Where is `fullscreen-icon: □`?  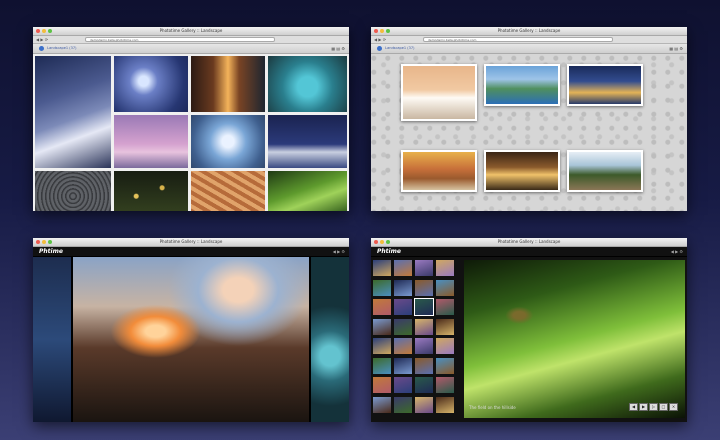 fullscreen-icon: □ is located at coordinates (663, 407).